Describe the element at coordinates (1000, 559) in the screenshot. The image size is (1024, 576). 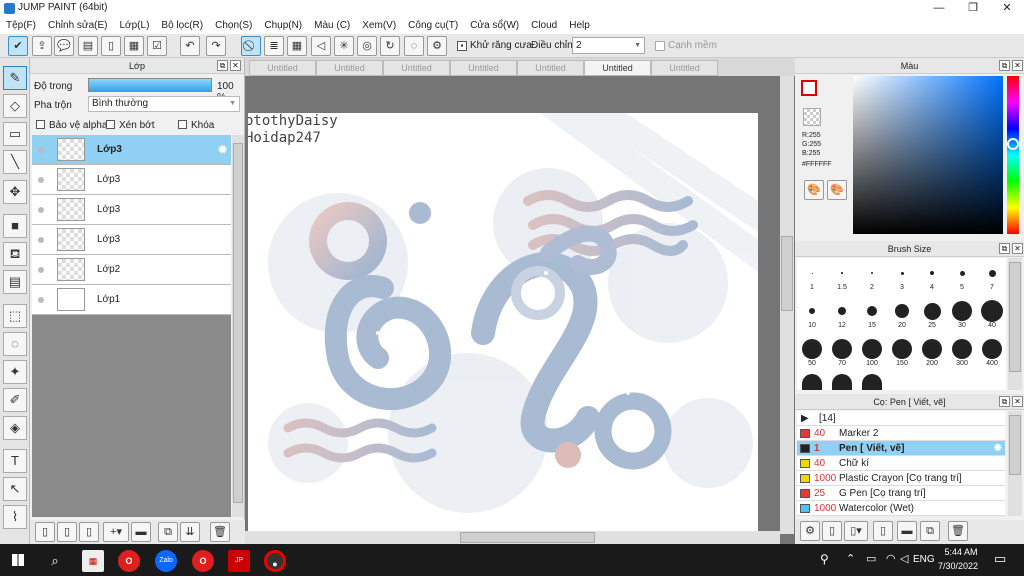
I see `notification-icon: ▭` at that location.